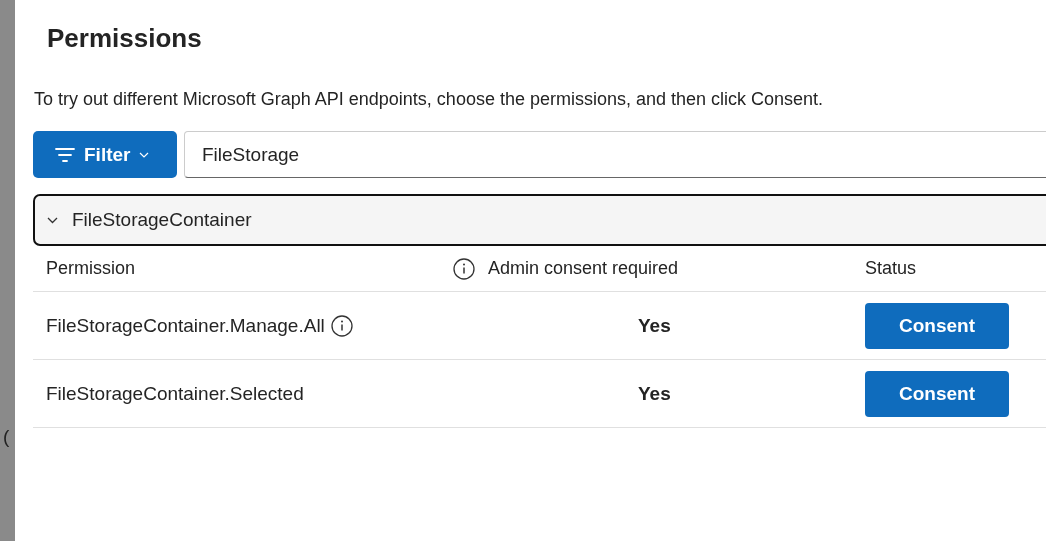  What do you see at coordinates (6, 437) in the screenshot?
I see `background-text: (` at bounding box center [6, 437].